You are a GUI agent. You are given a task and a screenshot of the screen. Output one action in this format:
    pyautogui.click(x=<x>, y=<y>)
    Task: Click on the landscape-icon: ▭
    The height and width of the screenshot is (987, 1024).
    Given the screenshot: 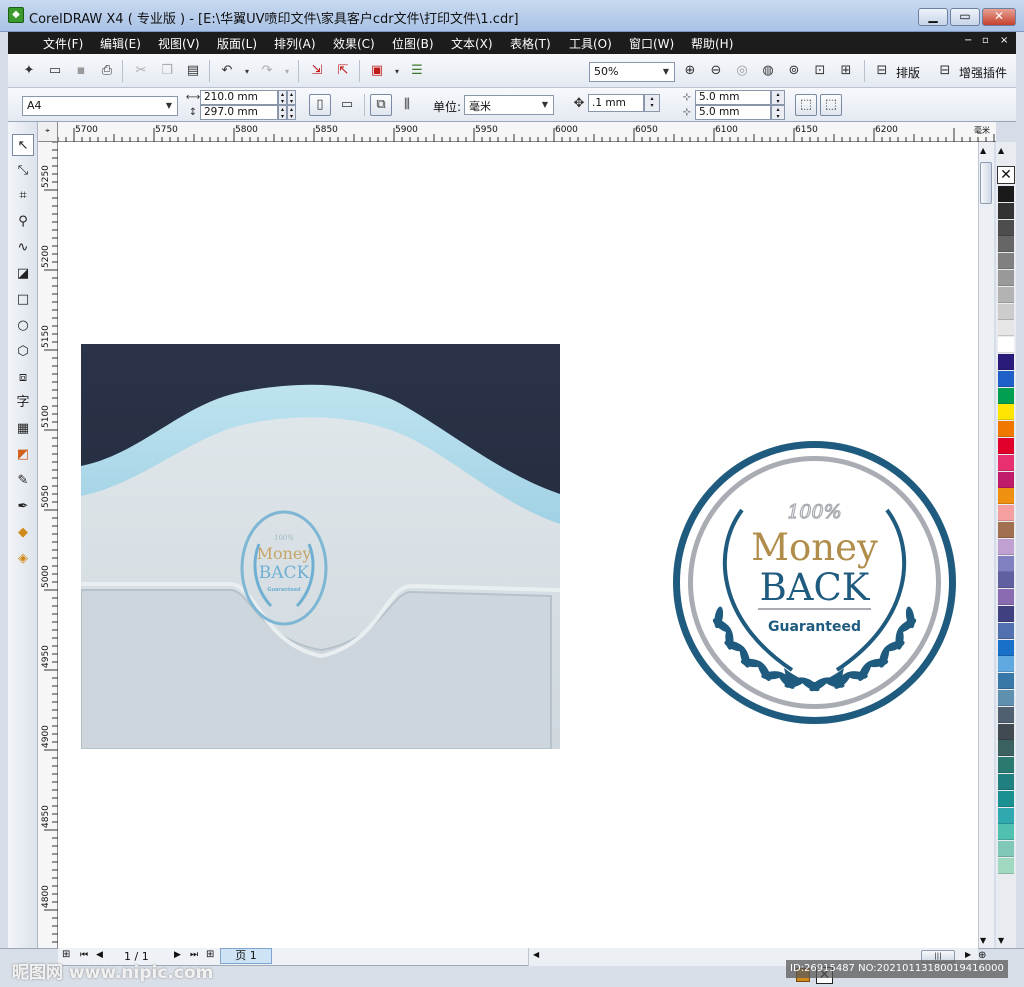 What is the action you would take?
    pyautogui.click(x=347, y=105)
    